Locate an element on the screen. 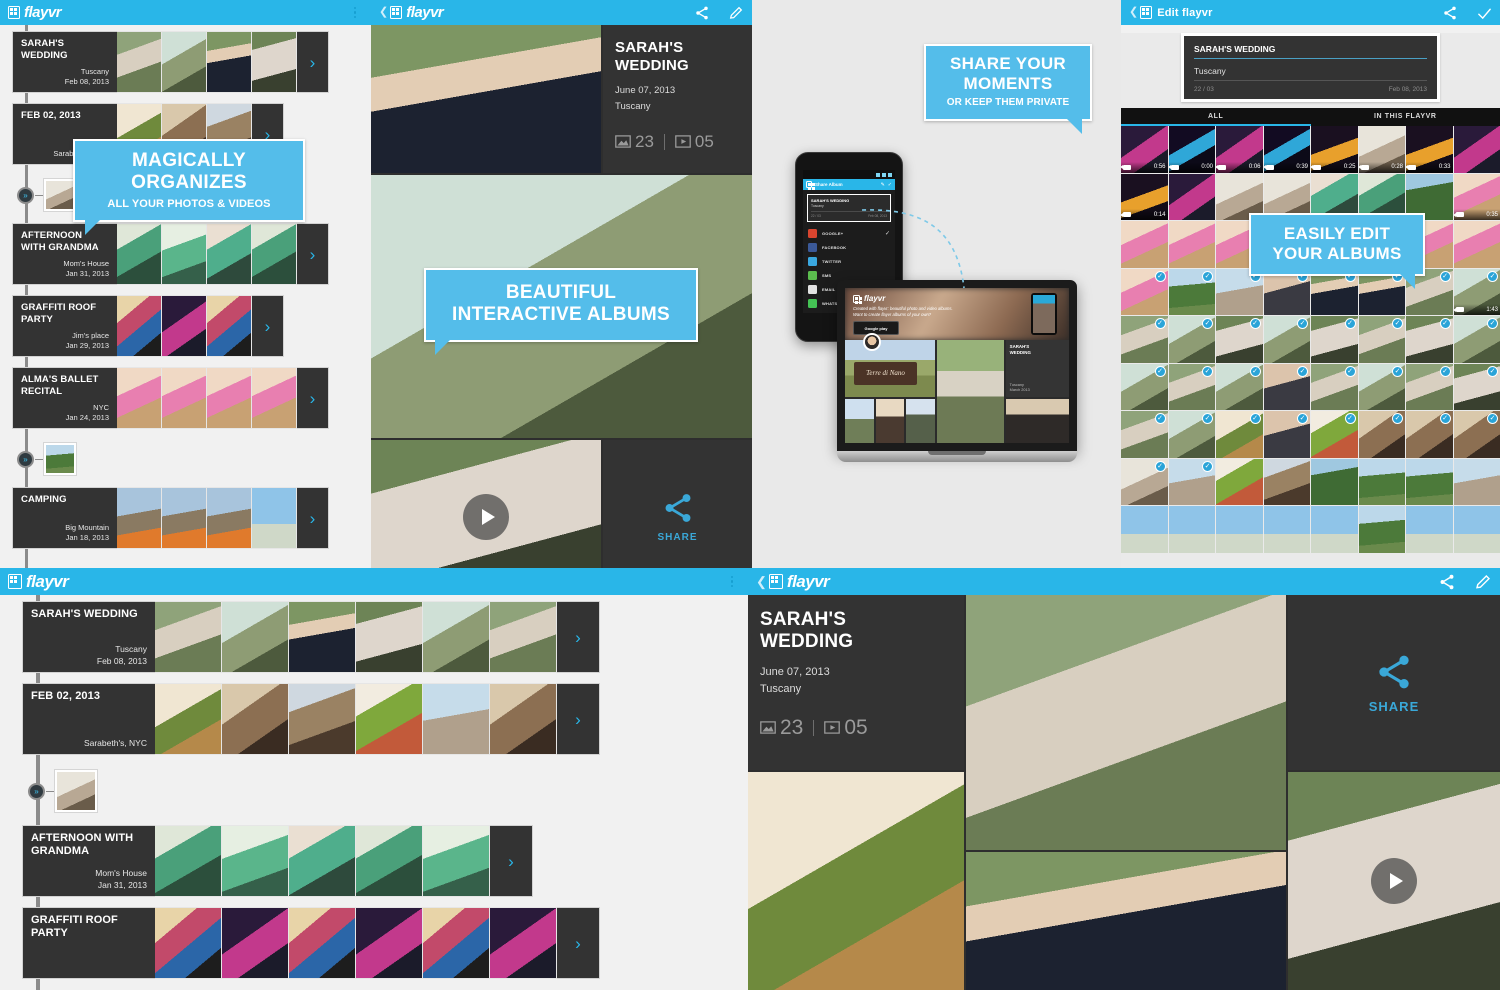 This screenshot has height=990, width=1500. grid-photo-cell: 0:00 is located at coordinates (1191, 149).